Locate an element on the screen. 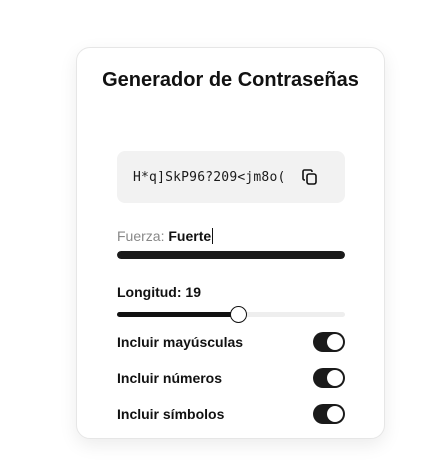 The image size is (437, 469). password-display: H*q]SkP96?209<jm8o( is located at coordinates (231, 177).